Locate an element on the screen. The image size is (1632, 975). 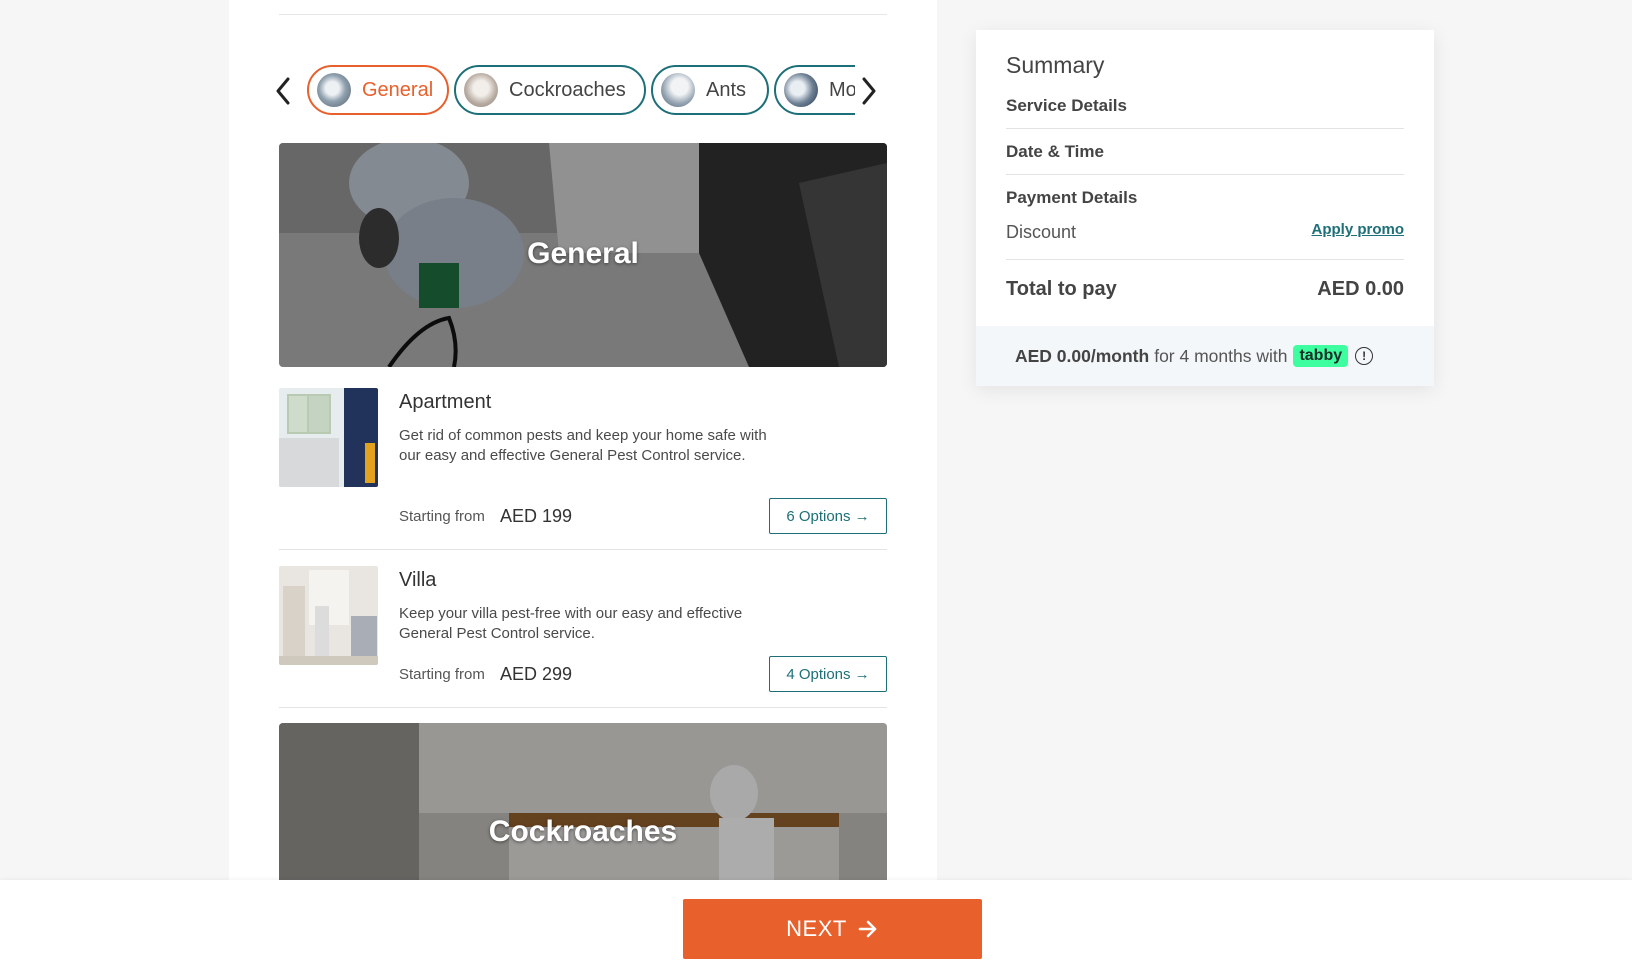
tab-cockroaches: Cockroaches is located at coordinates (550, 90).